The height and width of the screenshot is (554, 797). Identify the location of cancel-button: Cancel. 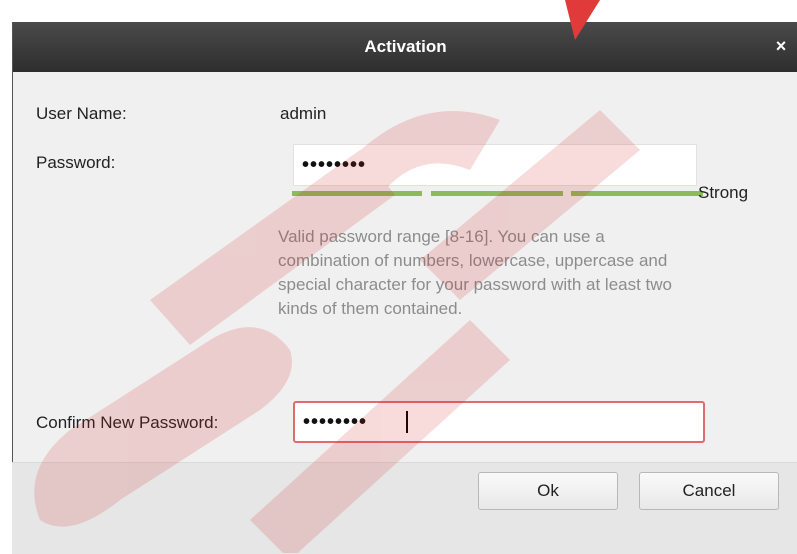
(709, 491).